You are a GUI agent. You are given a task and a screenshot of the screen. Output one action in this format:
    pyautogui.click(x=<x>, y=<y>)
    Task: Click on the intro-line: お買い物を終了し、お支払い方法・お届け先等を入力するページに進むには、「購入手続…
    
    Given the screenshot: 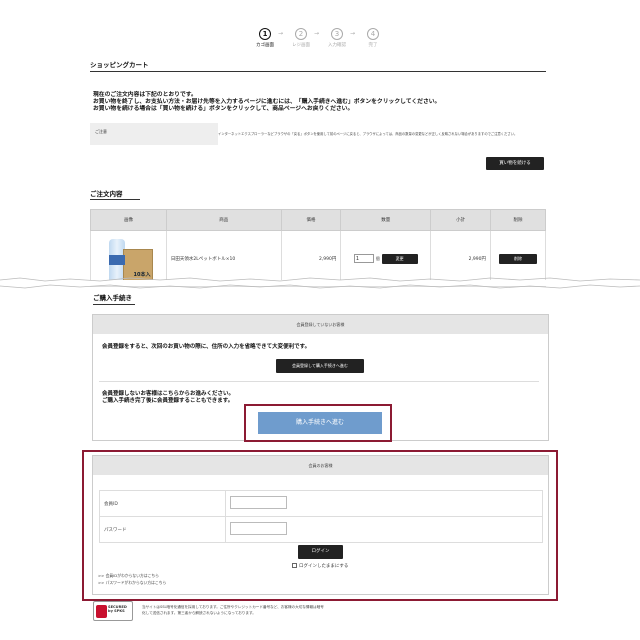 What is the action you would take?
    pyautogui.click(x=267, y=102)
    